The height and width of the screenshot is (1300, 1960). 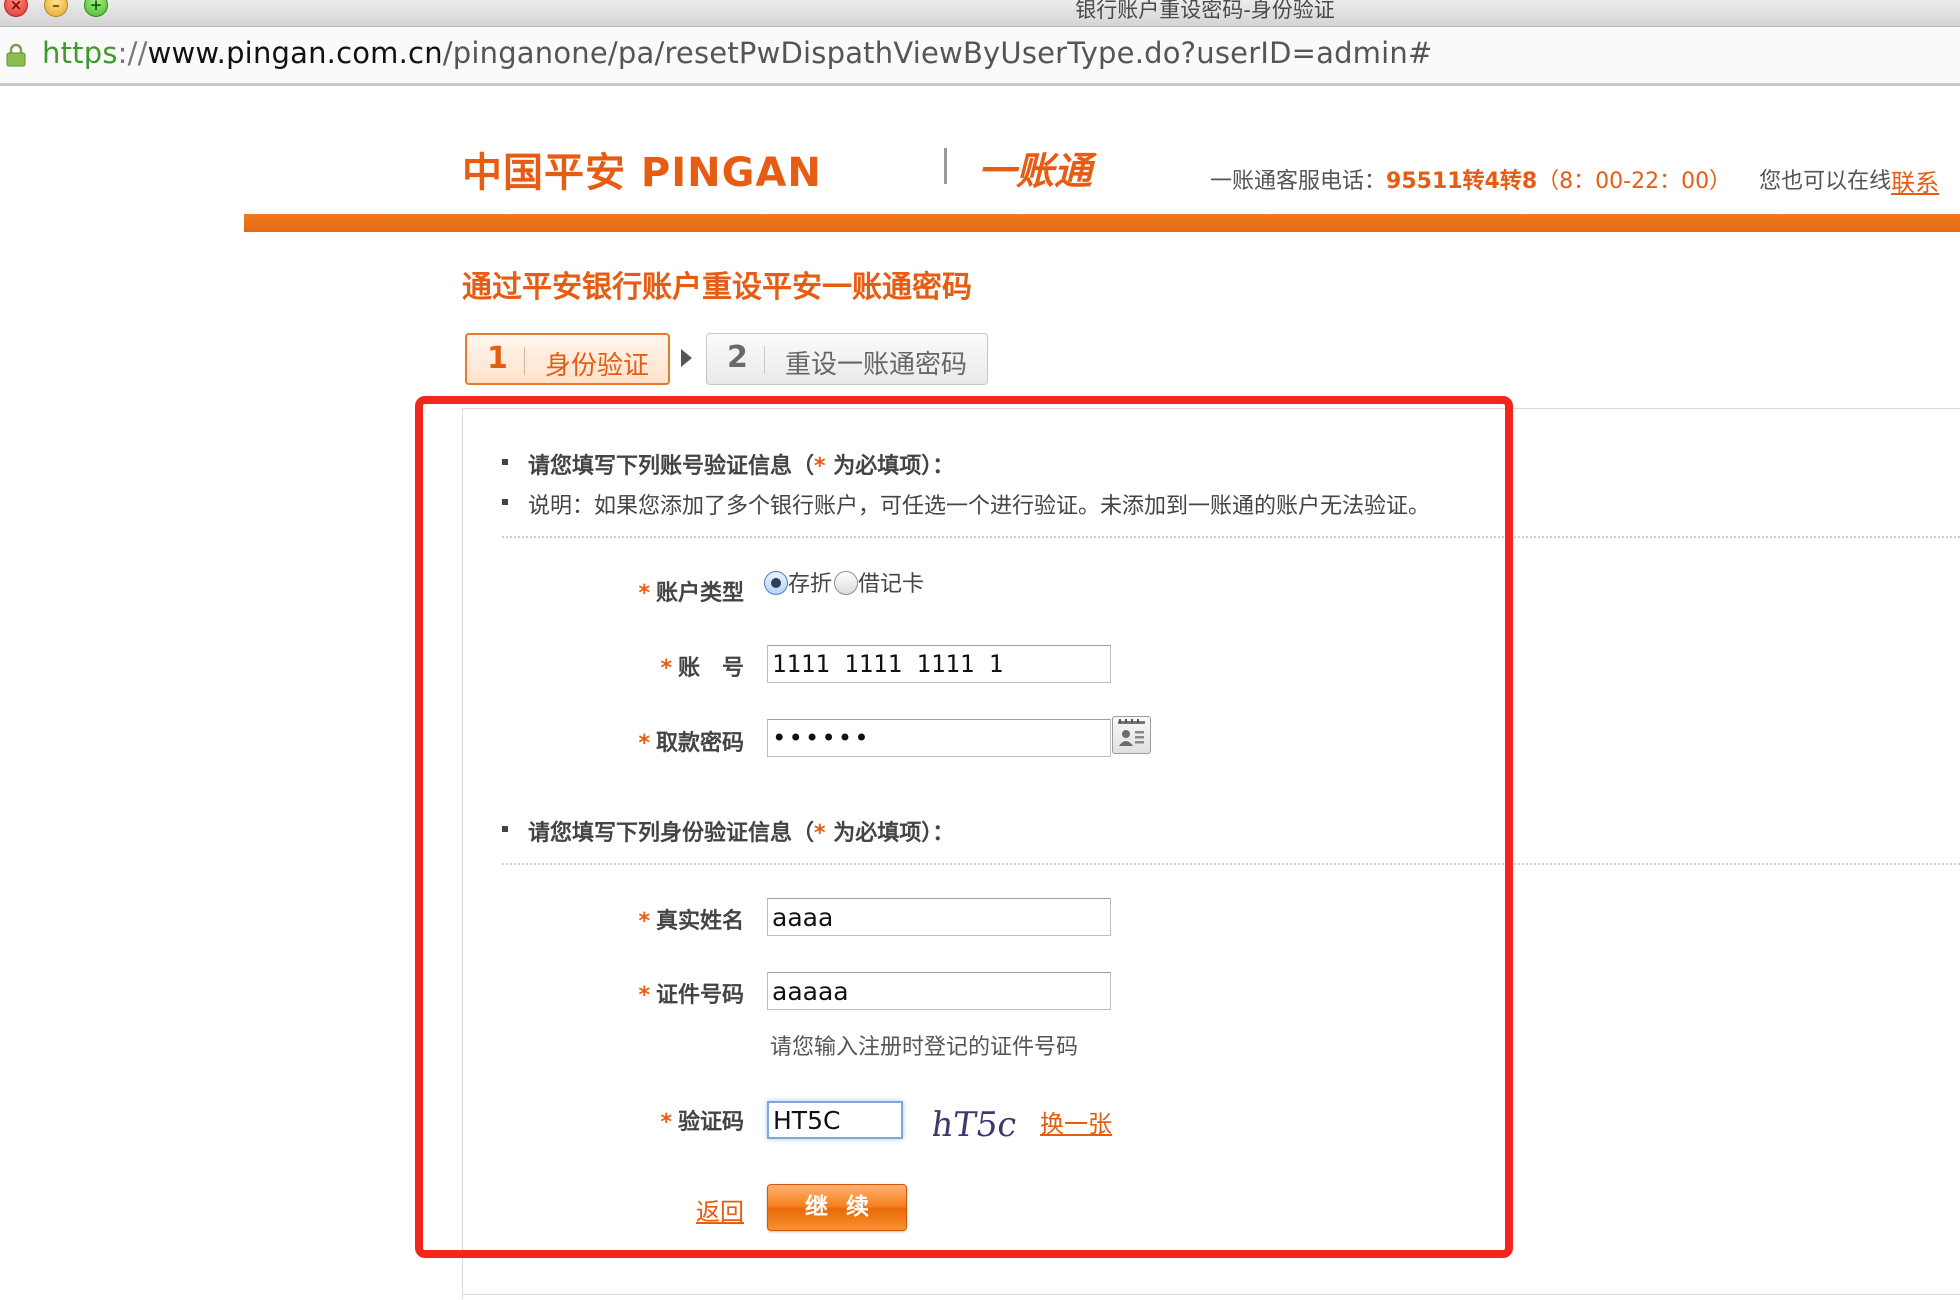 I want to click on id-number-label: * 证件号码, so click(x=691, y=995).